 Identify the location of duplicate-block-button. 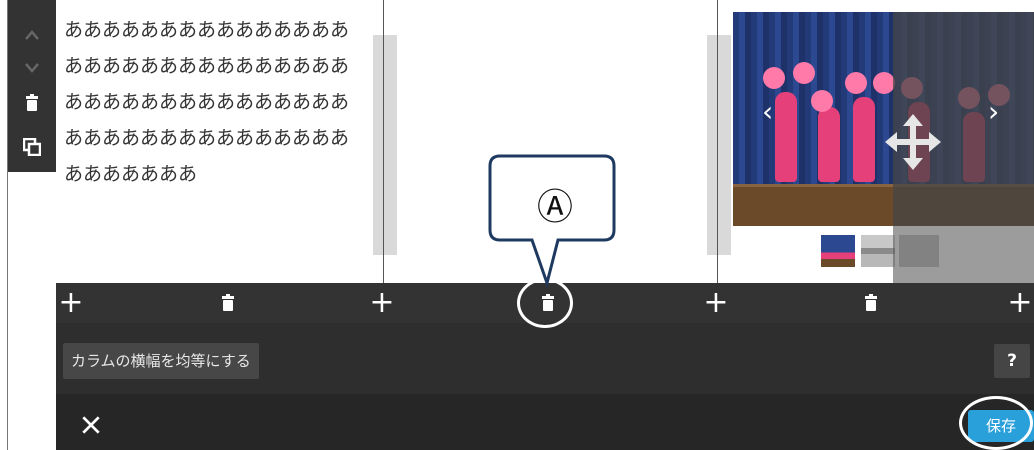
(32, 147).